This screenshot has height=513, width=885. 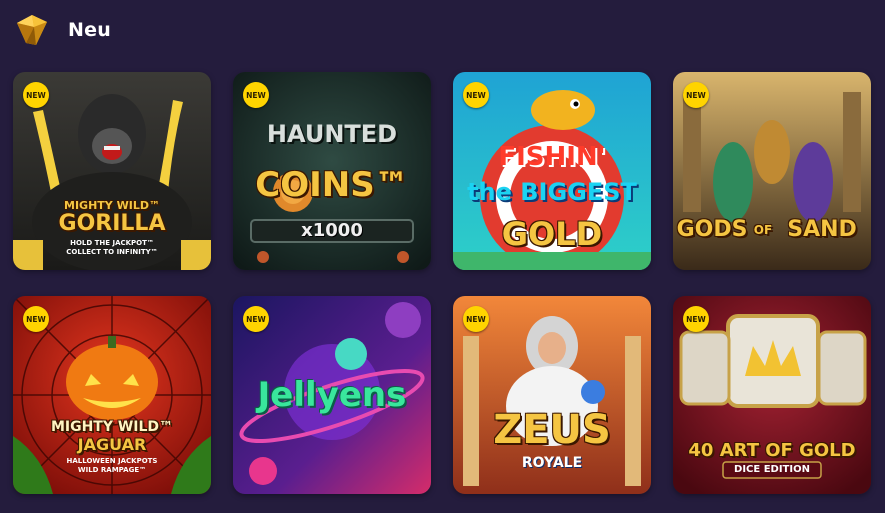 I want to click on game-subtitle-line3: HALLOWEEN JACKPOTS, so click(x=112, y=461).